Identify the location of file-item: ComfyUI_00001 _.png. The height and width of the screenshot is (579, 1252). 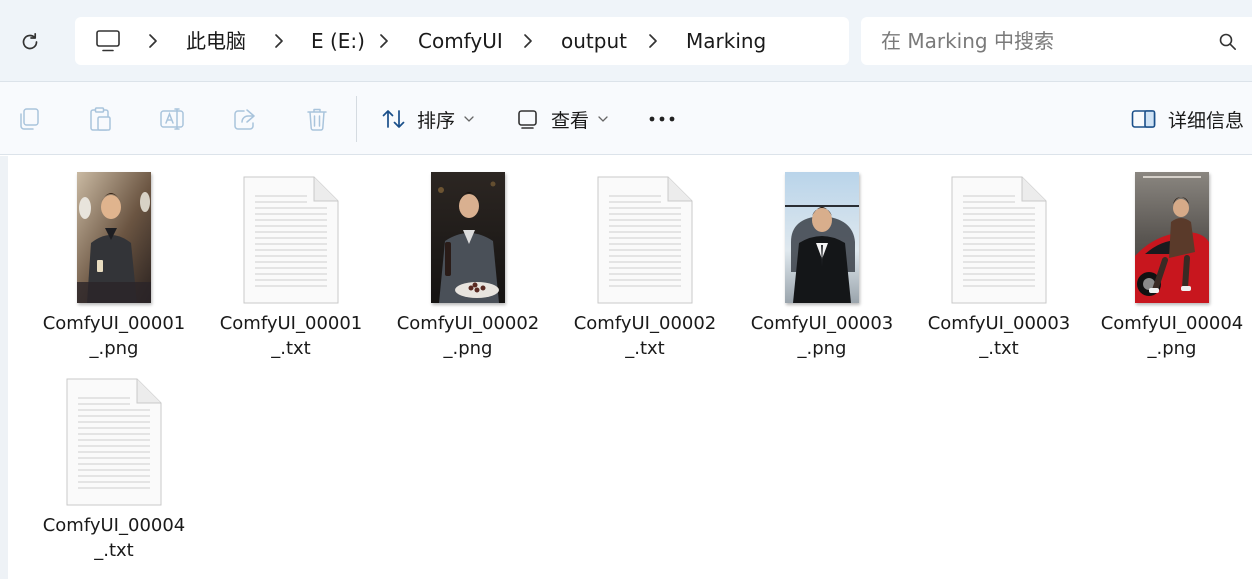
(114, 257).